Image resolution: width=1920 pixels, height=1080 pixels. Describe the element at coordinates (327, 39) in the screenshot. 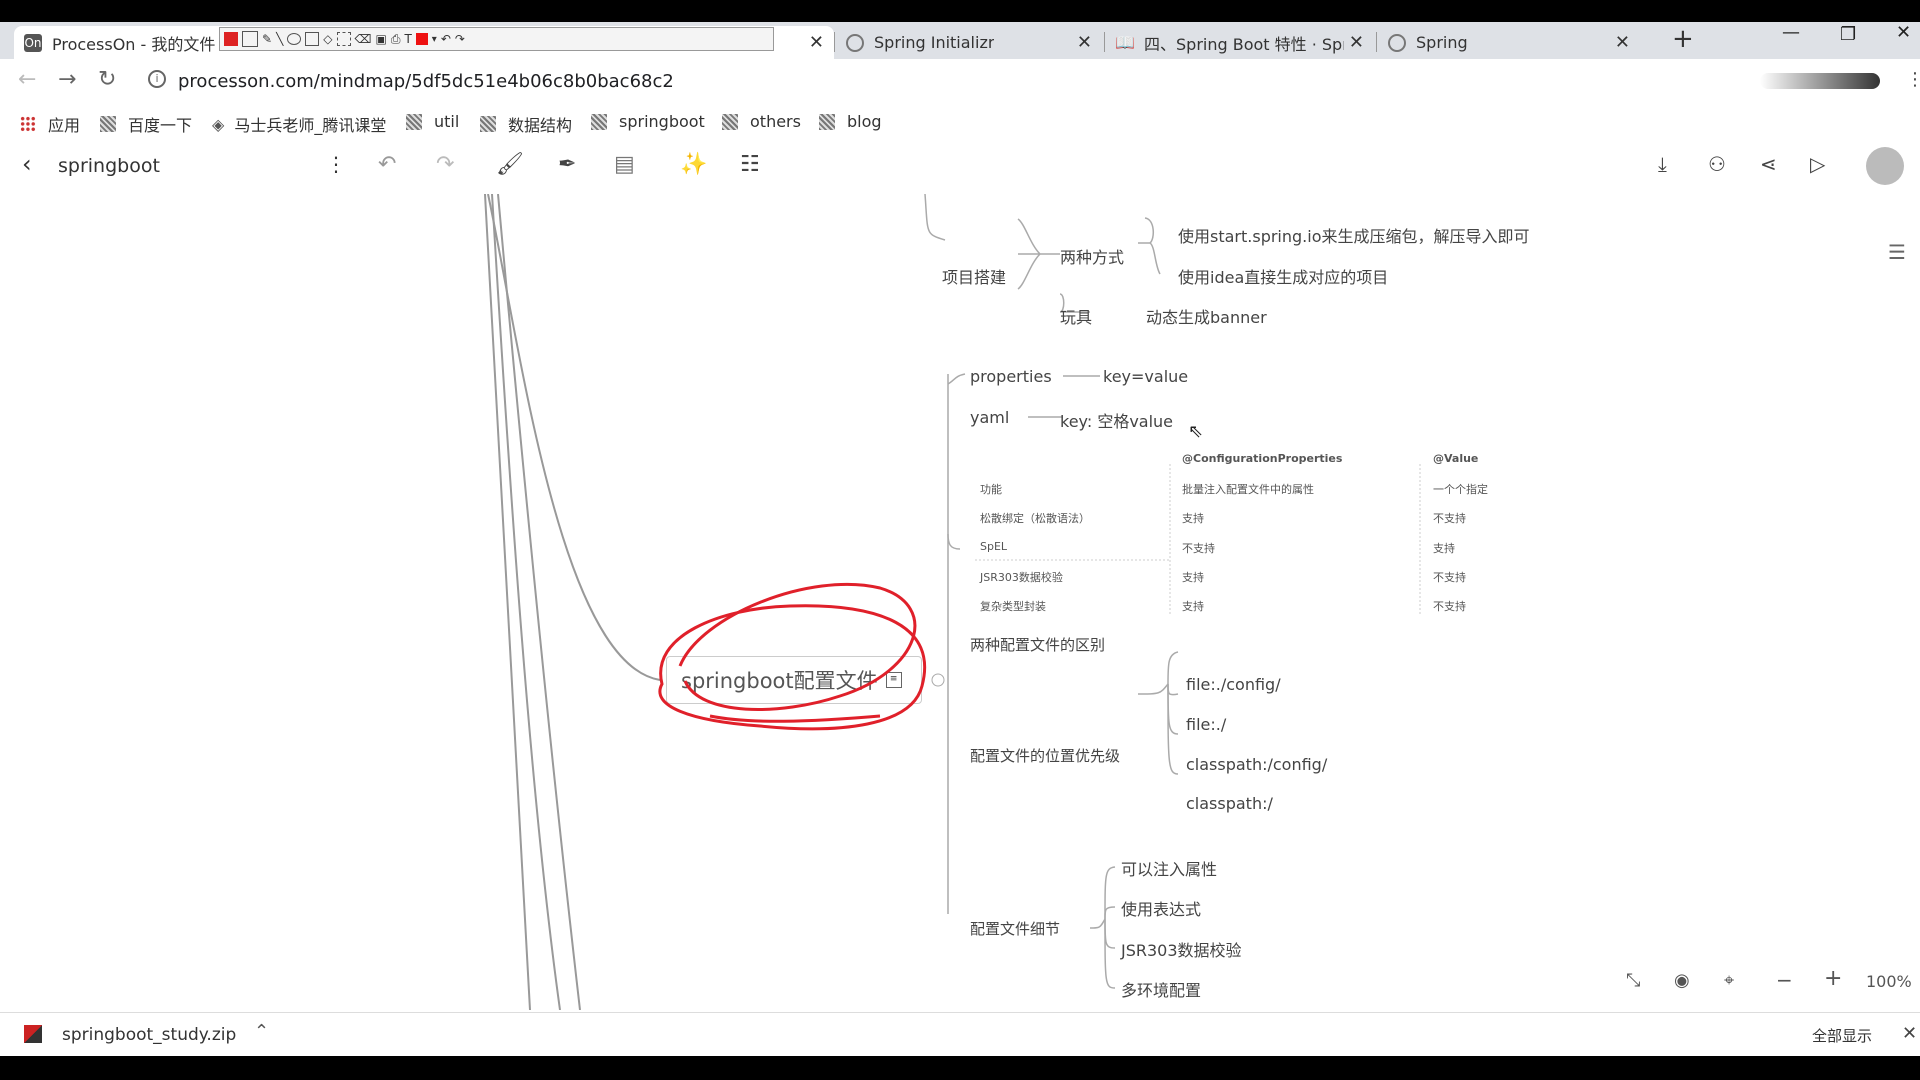

I see `diamond-tool-icon: ◇` at that location.